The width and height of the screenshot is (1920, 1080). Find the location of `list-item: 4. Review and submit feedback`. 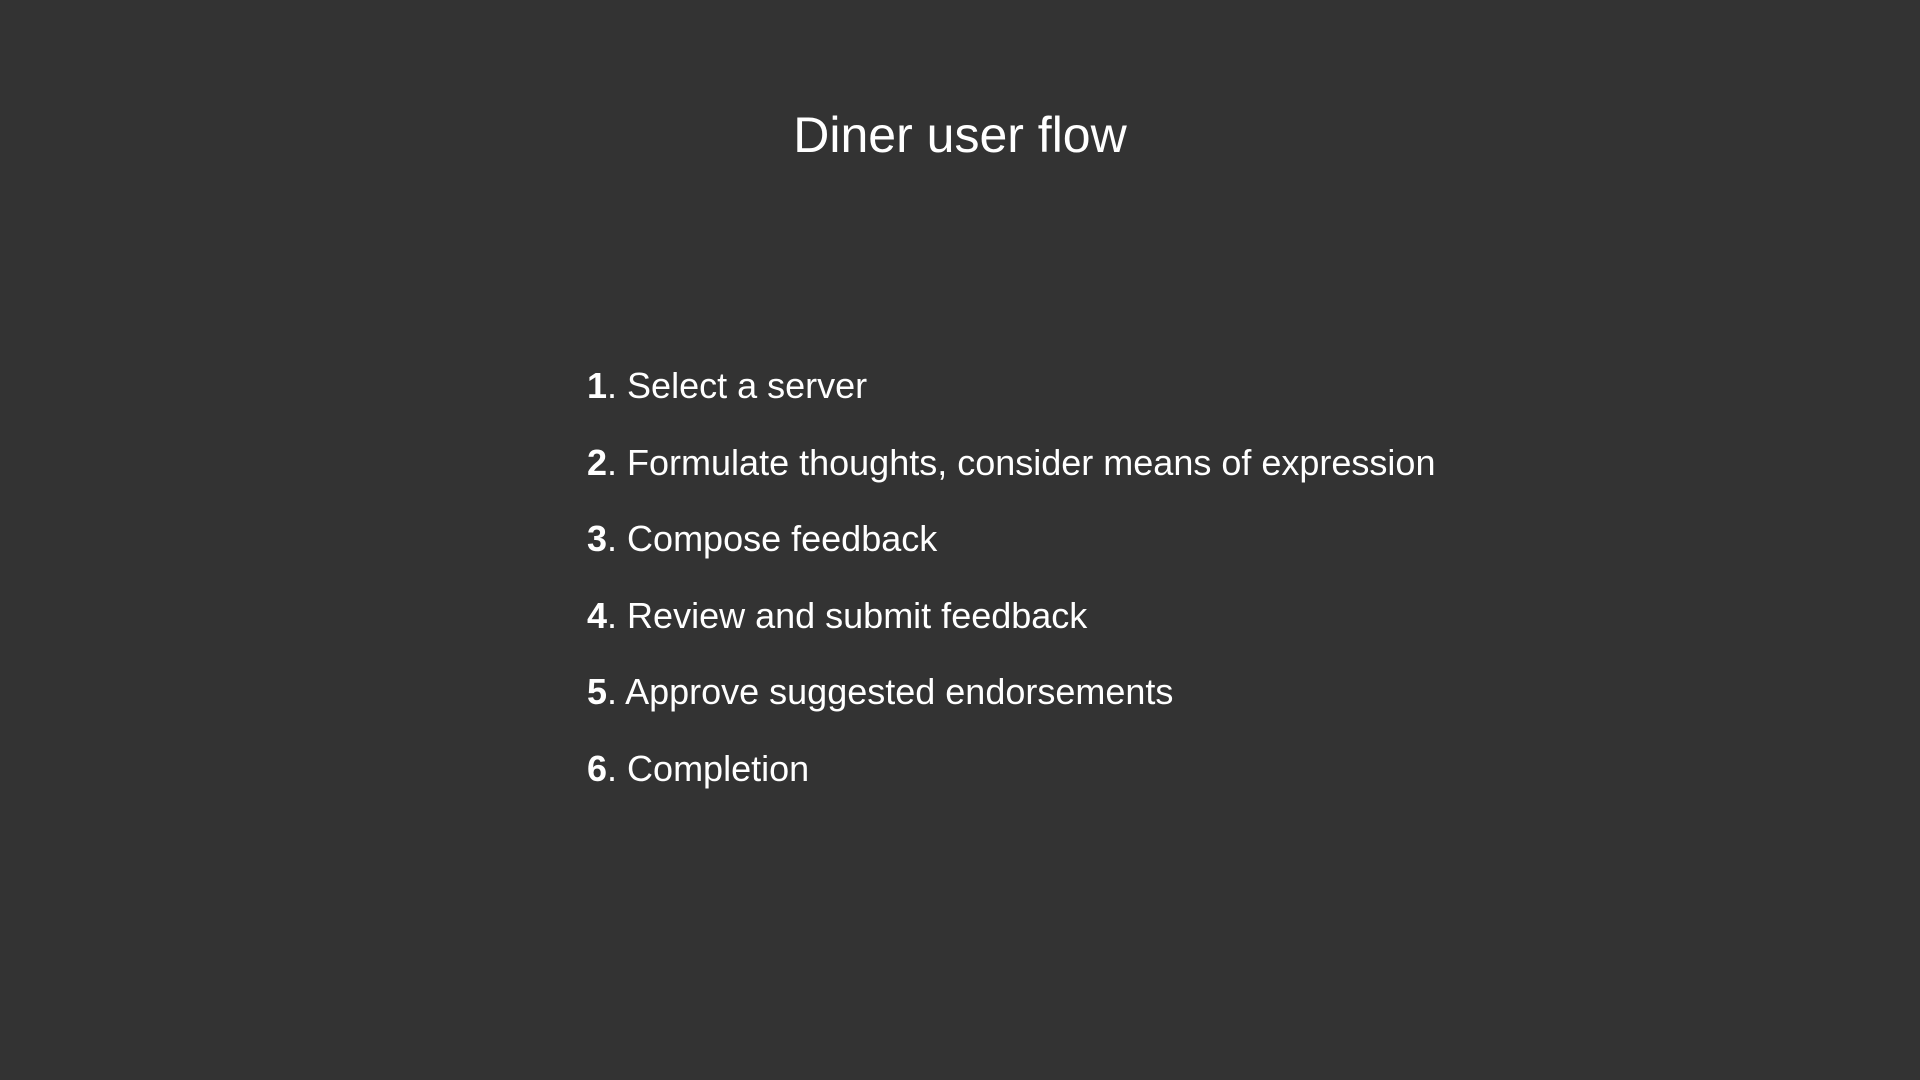

list-item: 4. Review and submit feedback is located at coordinates (1011, 616).